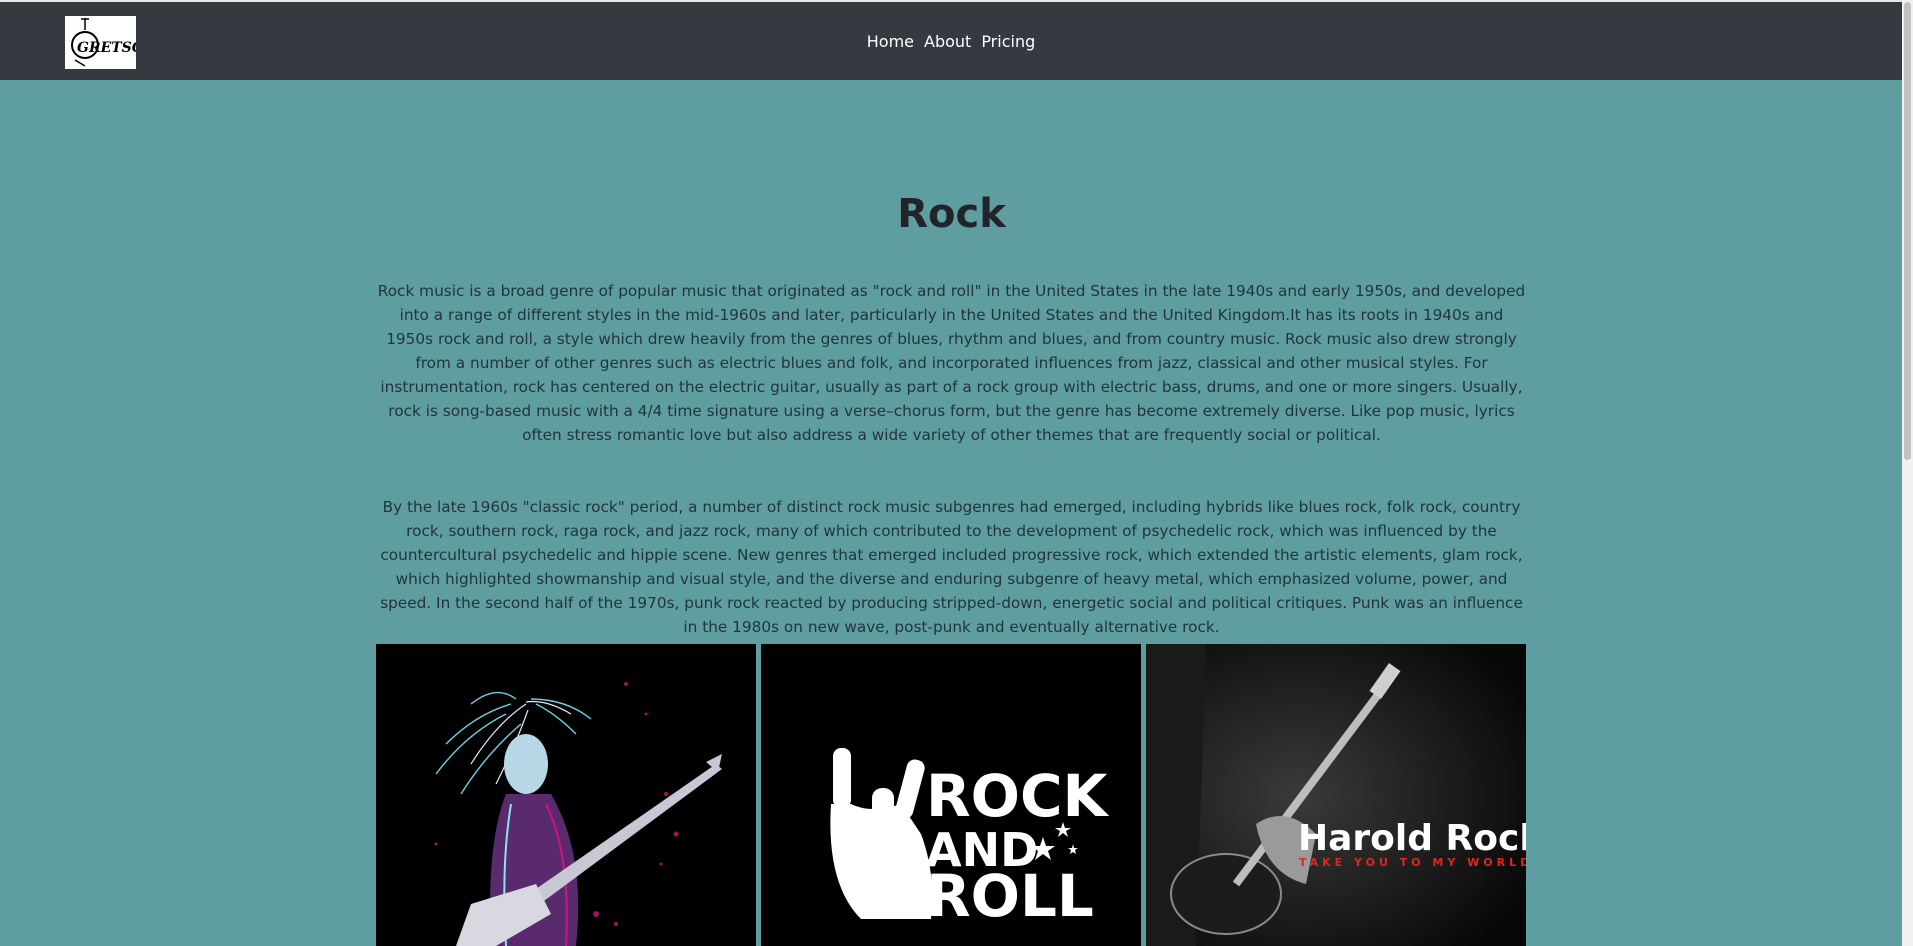 The height and width of the screenshot is (946, 1913). I want to click on nav-pricing: Pricing, so click(1008, 41).